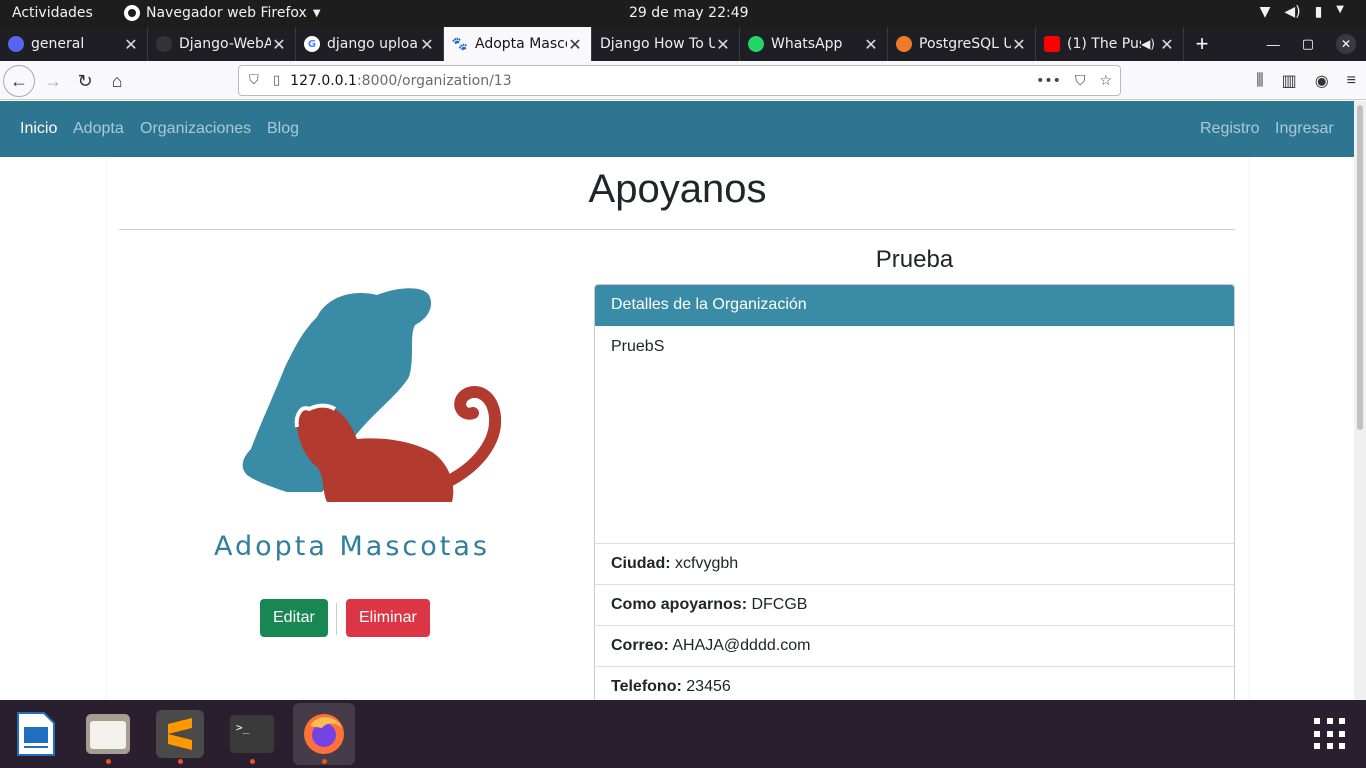 Image resolution: width=1366 pixels, height=768 pixels. What do you see at coordinates (226, 13) in the screenshot?
I see `app-menu-label: Navegador web Firefox` at bounding box center [226, 13].